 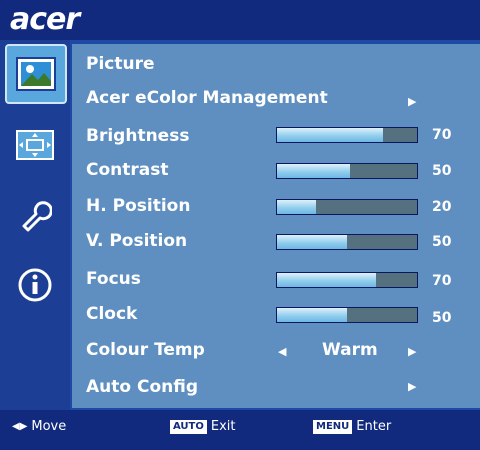 I want to click on v-position-slider, so click(x=347, y=242).